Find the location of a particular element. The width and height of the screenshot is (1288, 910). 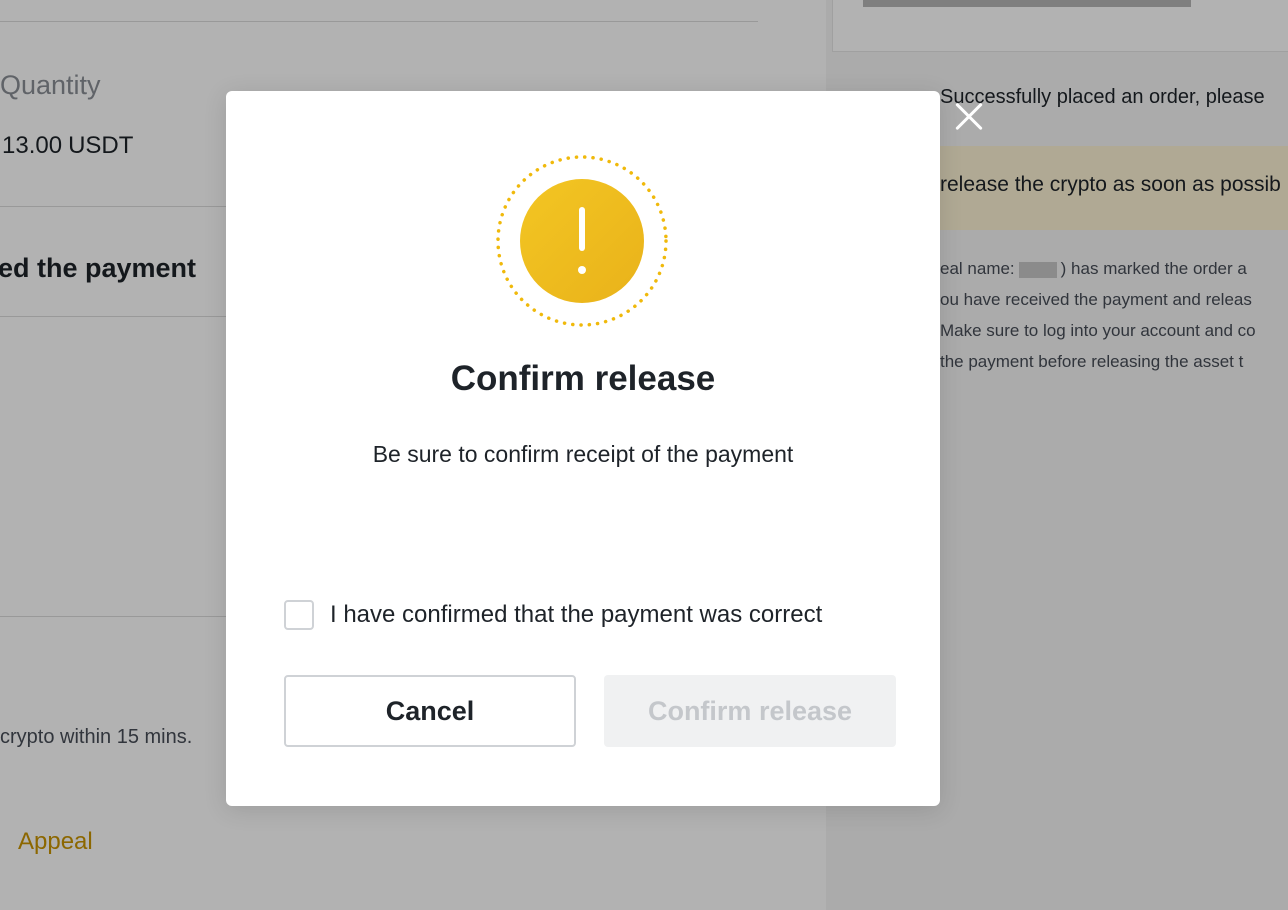

warning-exclamation-icon is located at coordinates (582, 241).